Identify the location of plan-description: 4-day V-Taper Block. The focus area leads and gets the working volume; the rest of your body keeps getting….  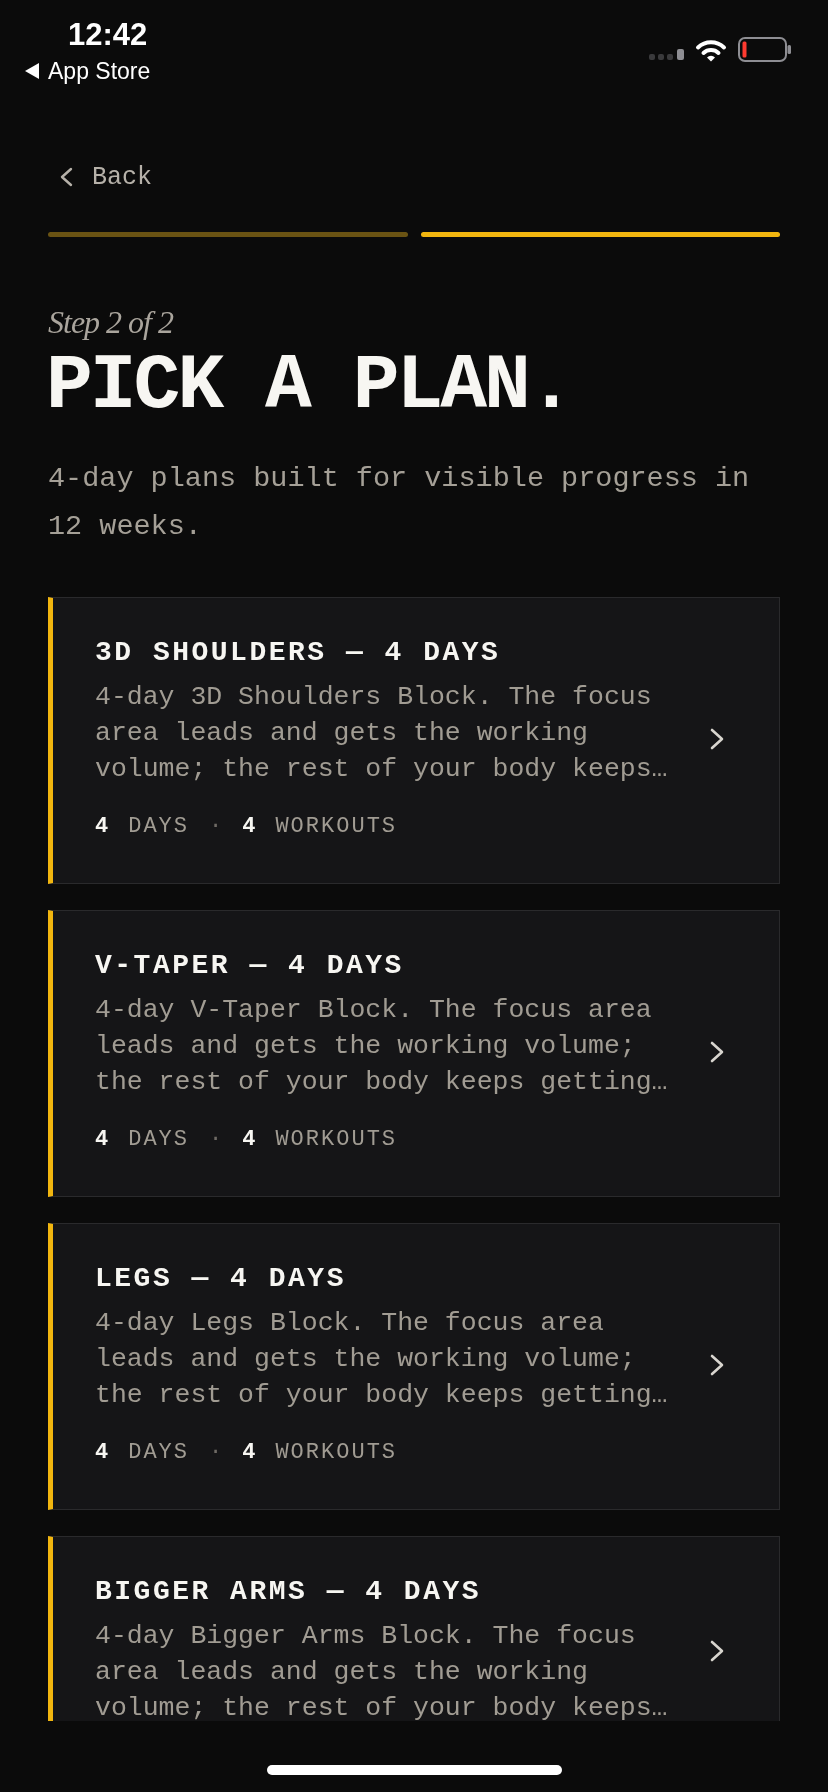
(382, 1046).